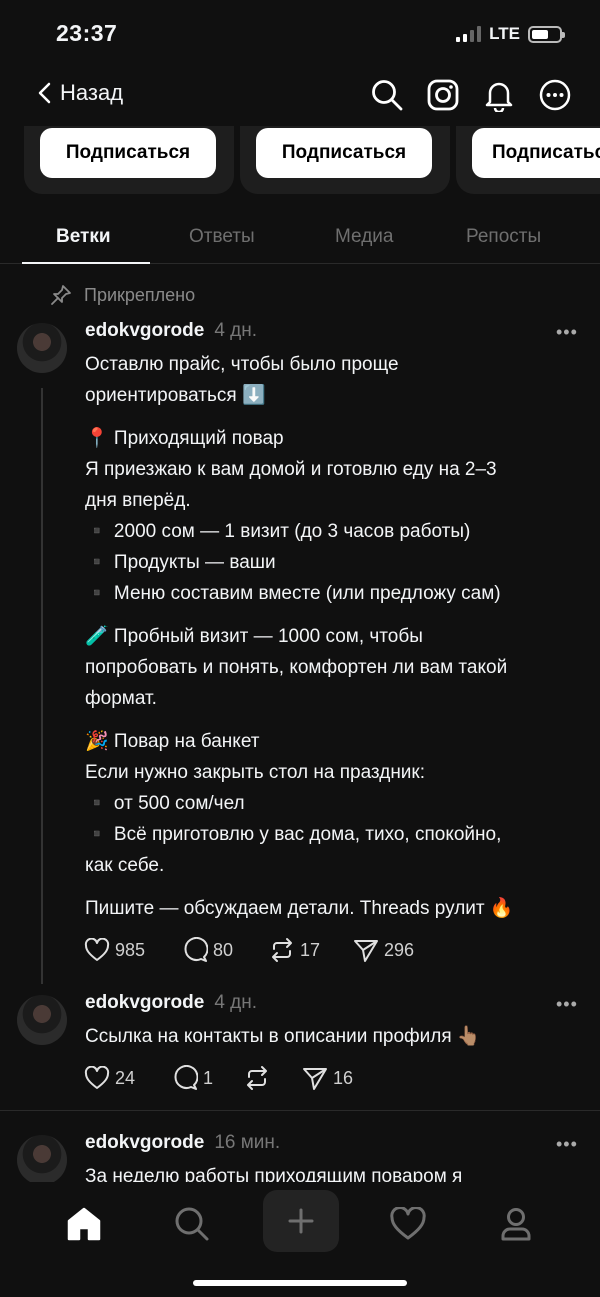  I want to click on profile-tabs: Ветки Ответы Медиа Репосты, so click(300, 241).